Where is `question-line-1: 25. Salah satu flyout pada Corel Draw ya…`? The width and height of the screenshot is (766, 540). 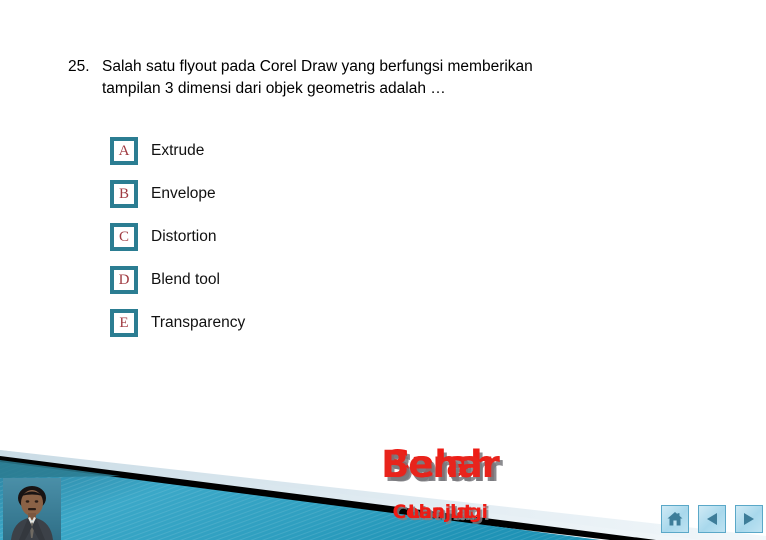 question-line-1: 25. Salah satu flyout pada Corel Draw ya… is located at coordinates (389, 67).